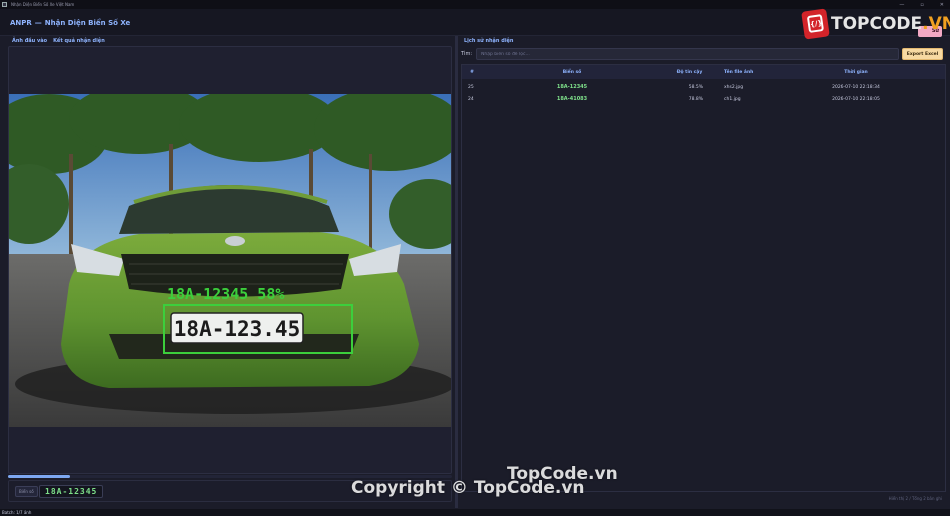  I want to click on logo-badge-glyph: {/}, so click(815, 23).